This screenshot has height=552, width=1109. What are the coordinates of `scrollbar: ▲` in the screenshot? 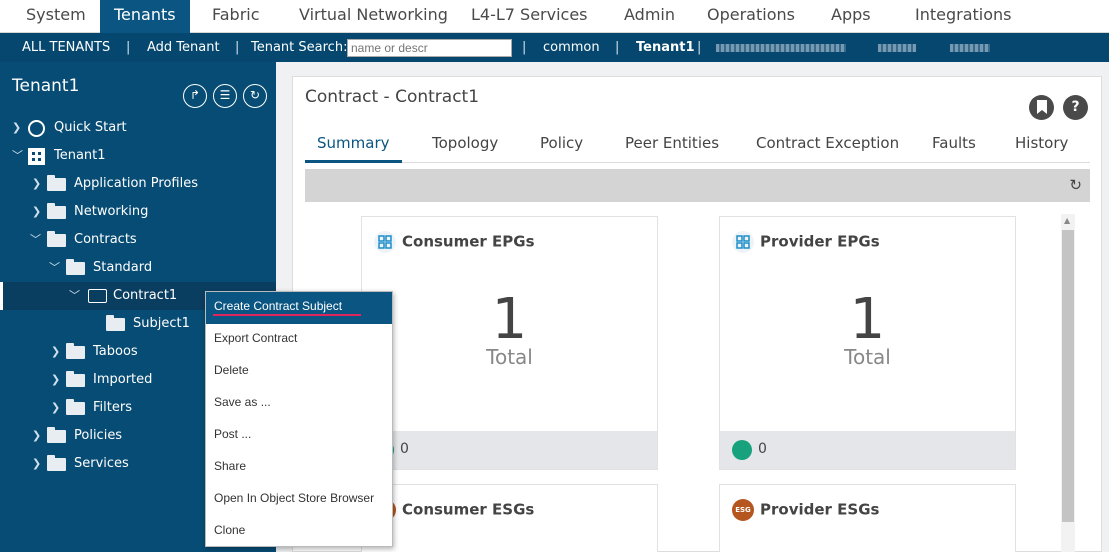 It's located at (1068, 383).